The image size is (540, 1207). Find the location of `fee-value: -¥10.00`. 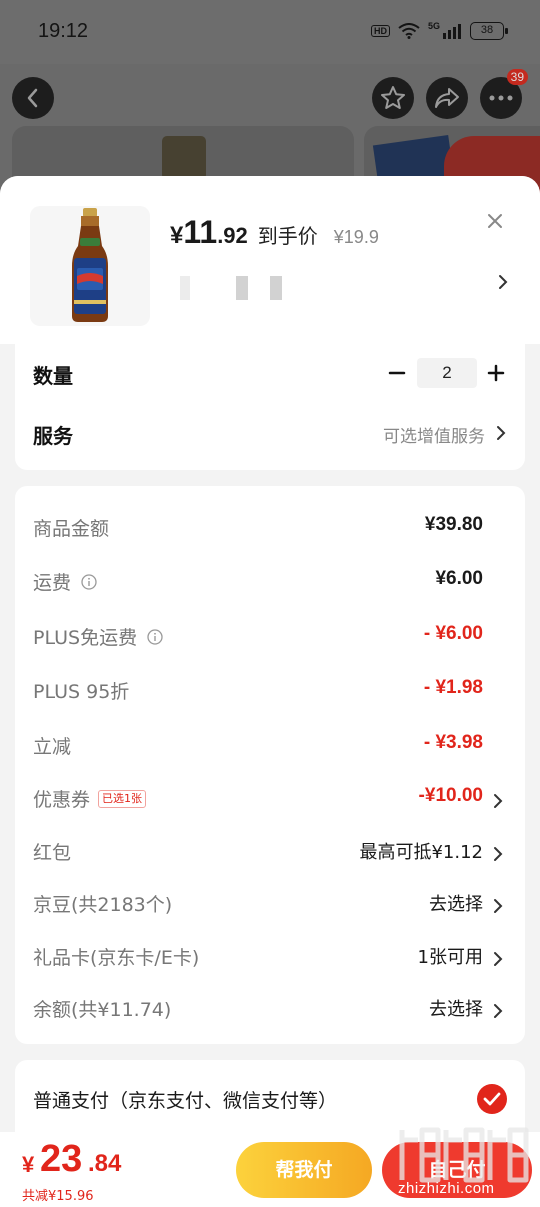

fee-value: -¥10.00 is located at coordinates (450, 795).